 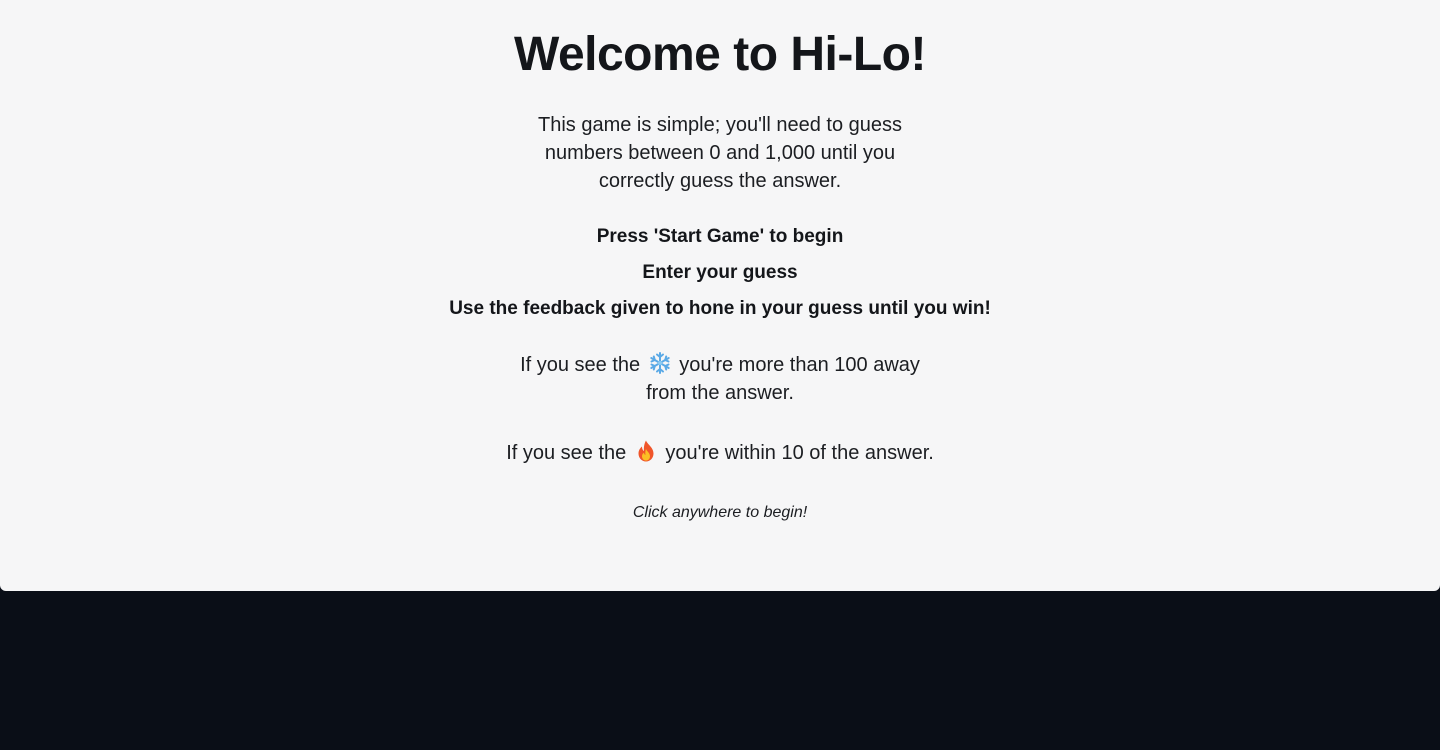 I want to click on page-title: Welcome to Hi-Lo!, so click(x=720, y=54).